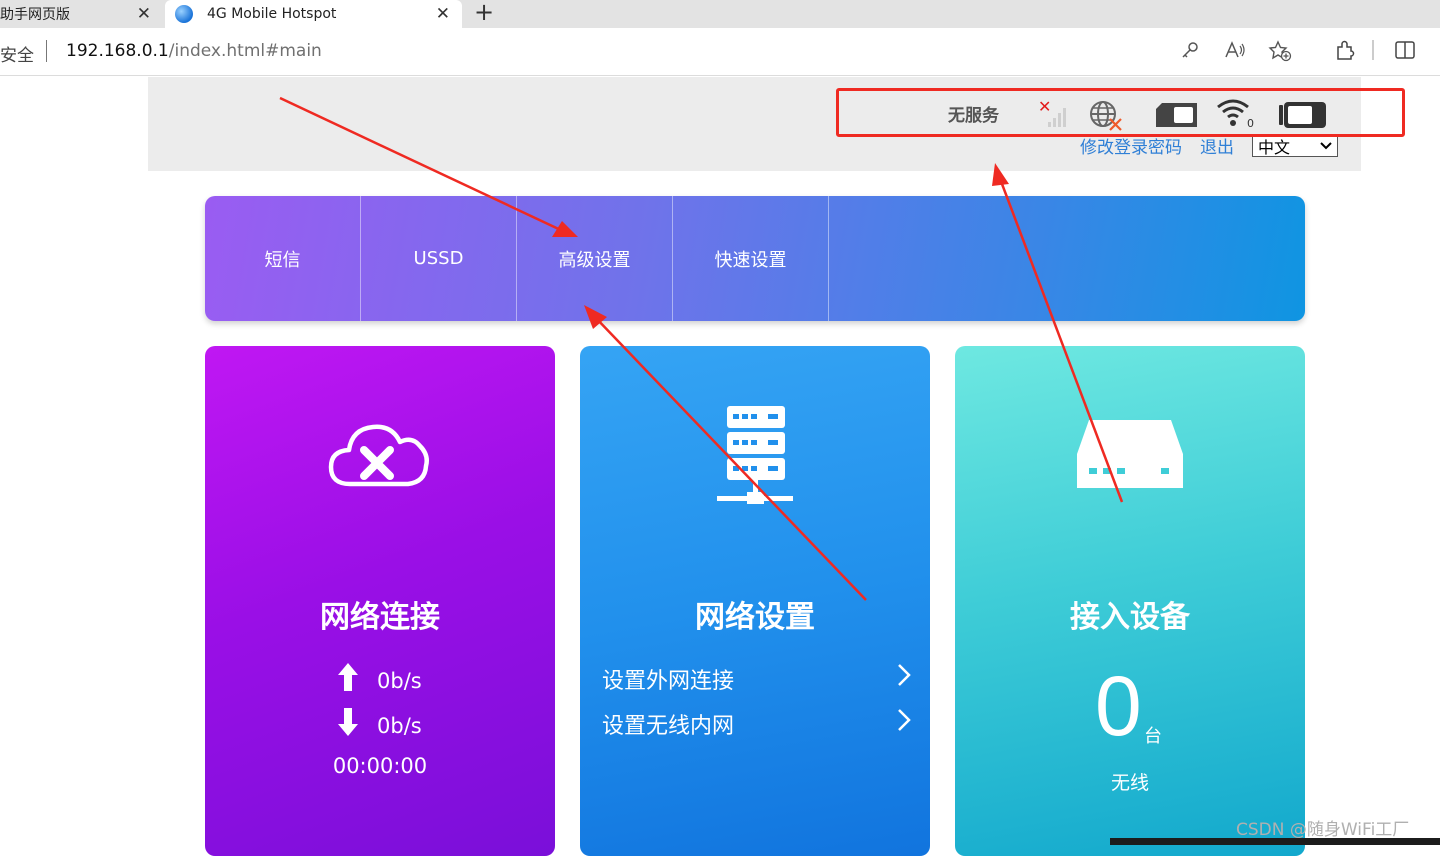  I want to click on nav-item-advanced-settings: 高级设置, so click(595, 258).